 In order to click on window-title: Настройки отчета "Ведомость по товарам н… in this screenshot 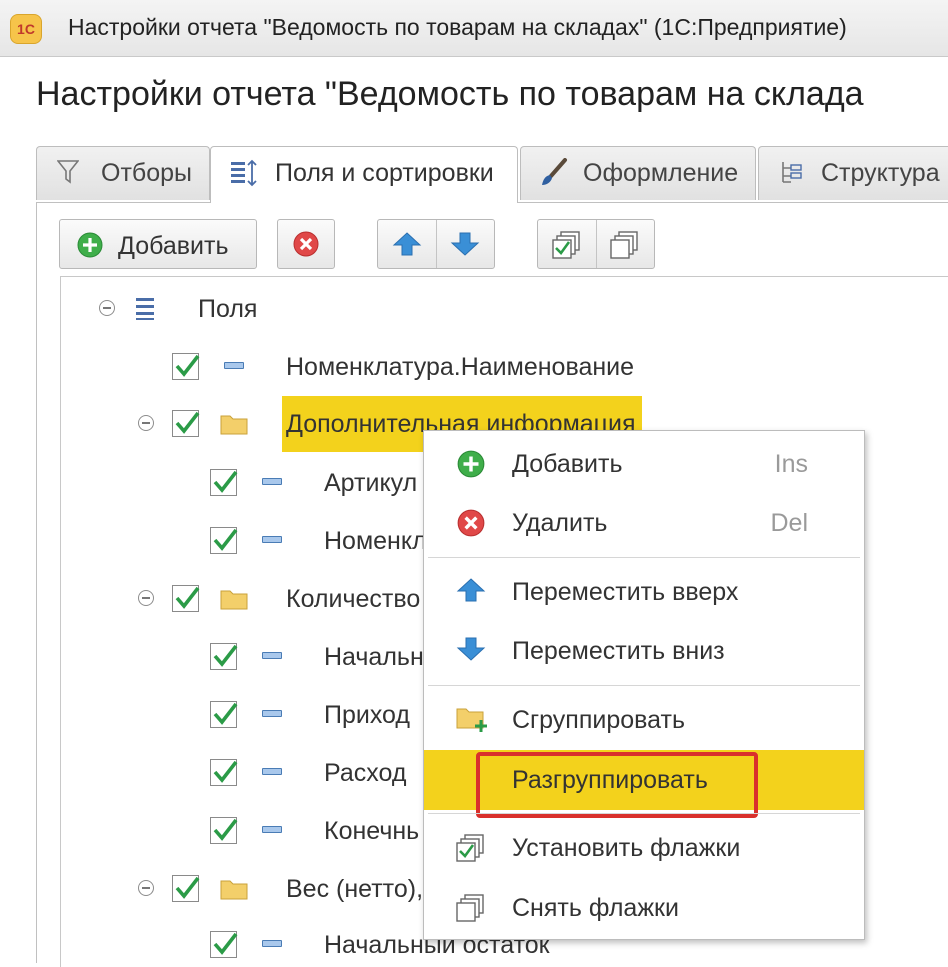, I will do `click(457, 27)`.